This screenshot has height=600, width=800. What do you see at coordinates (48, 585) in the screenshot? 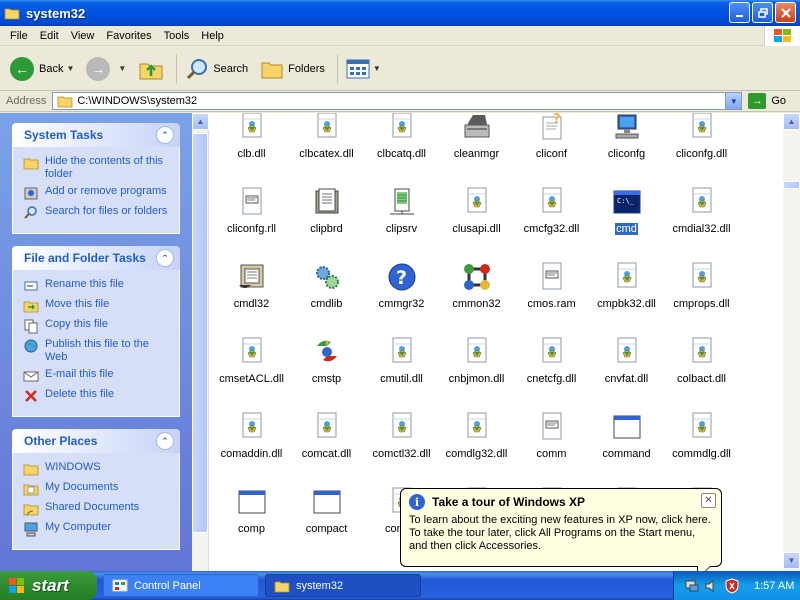
I see `start-button: start` at bounding box center [48, 585].